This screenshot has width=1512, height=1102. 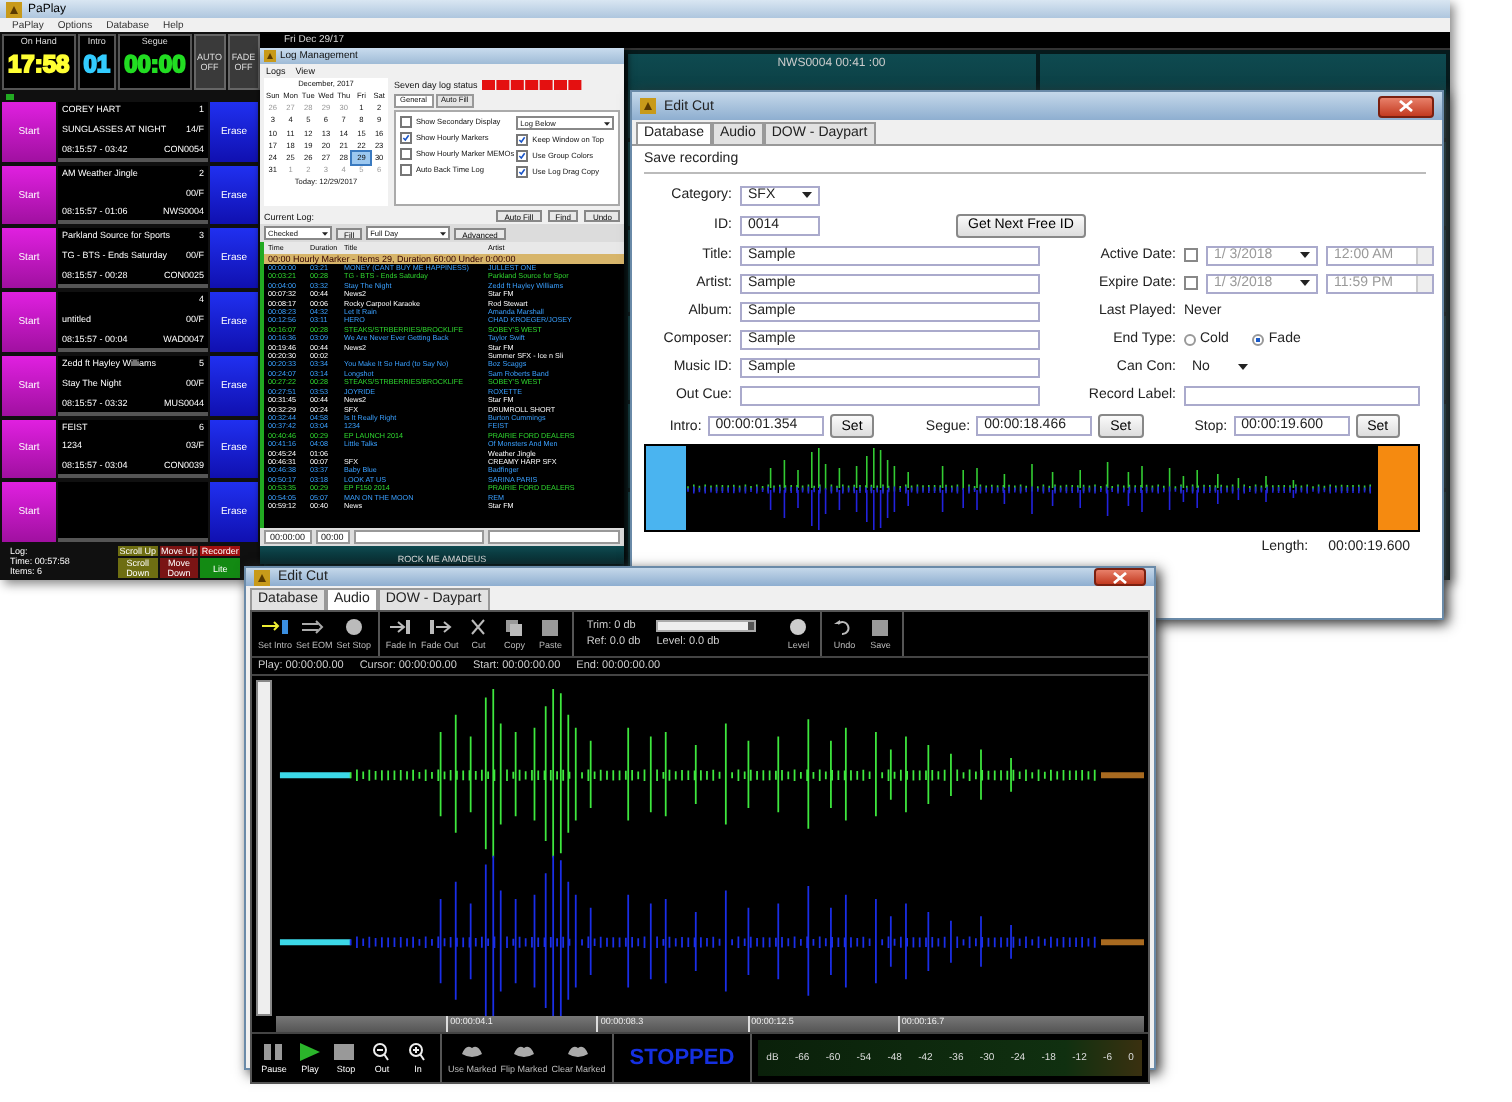 I want to click on arrow-bar-icon, so click(x=275, y=628).